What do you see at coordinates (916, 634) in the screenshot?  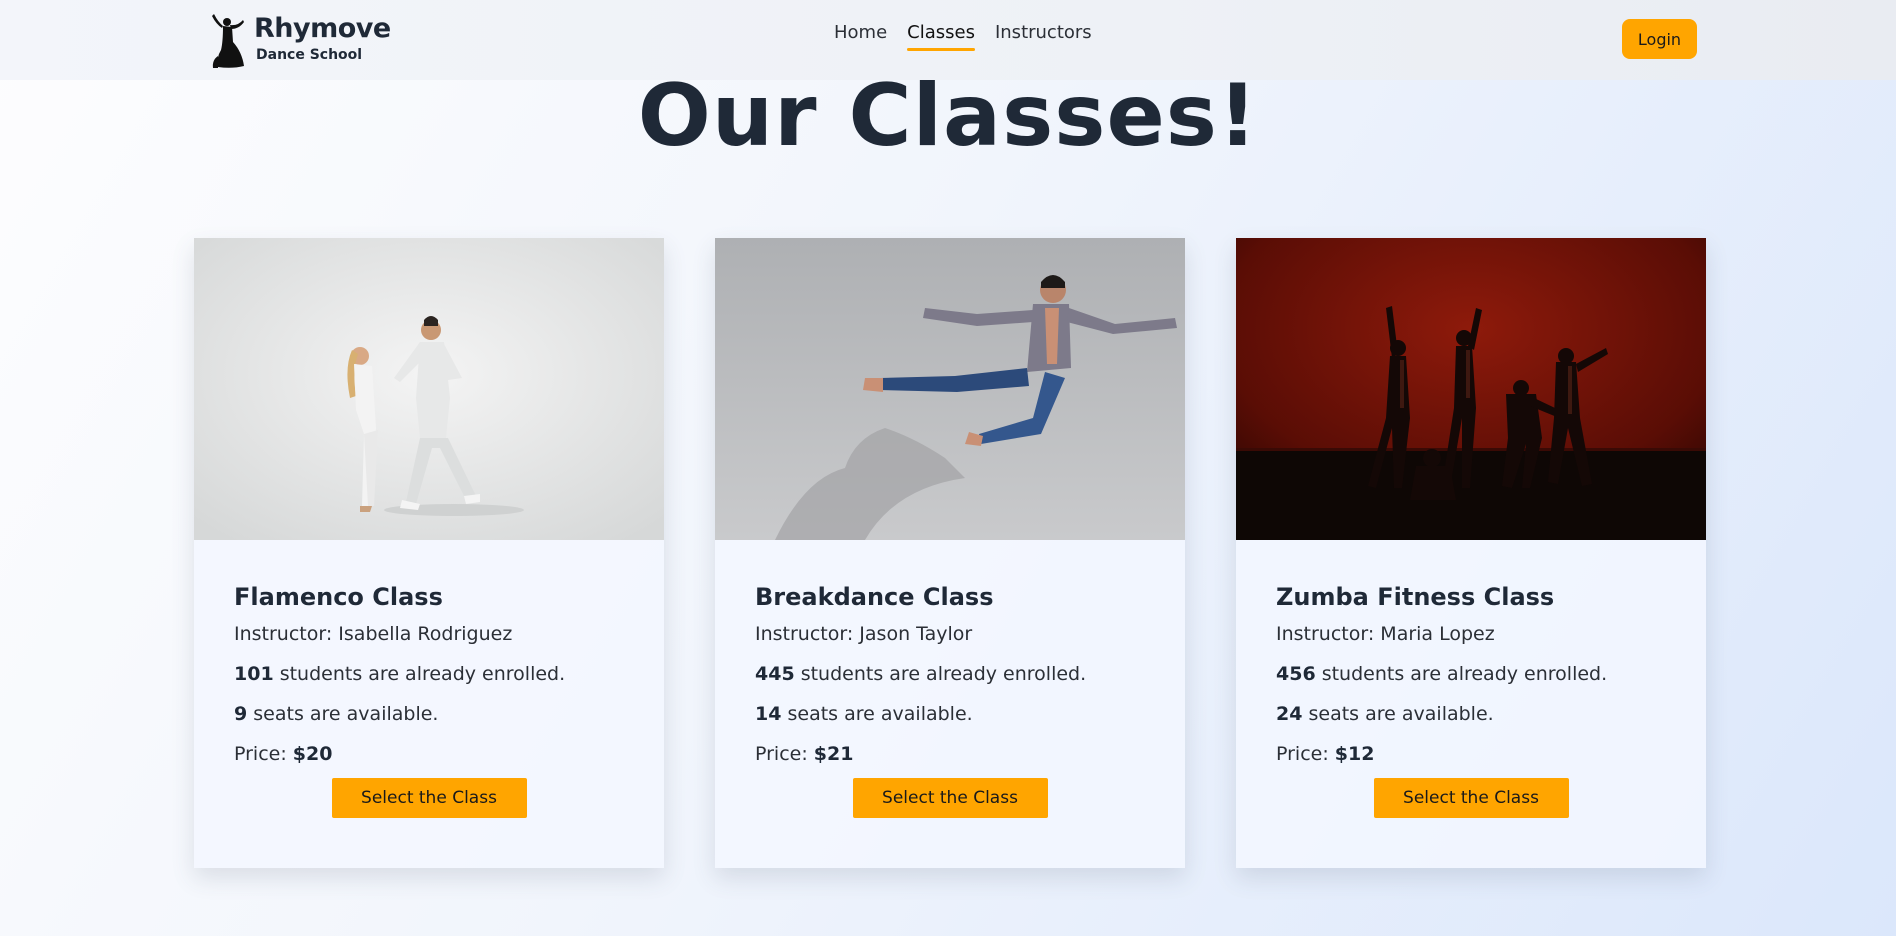 I see `instructor-name: Jason Taylor` at bounding box center [916, 634].